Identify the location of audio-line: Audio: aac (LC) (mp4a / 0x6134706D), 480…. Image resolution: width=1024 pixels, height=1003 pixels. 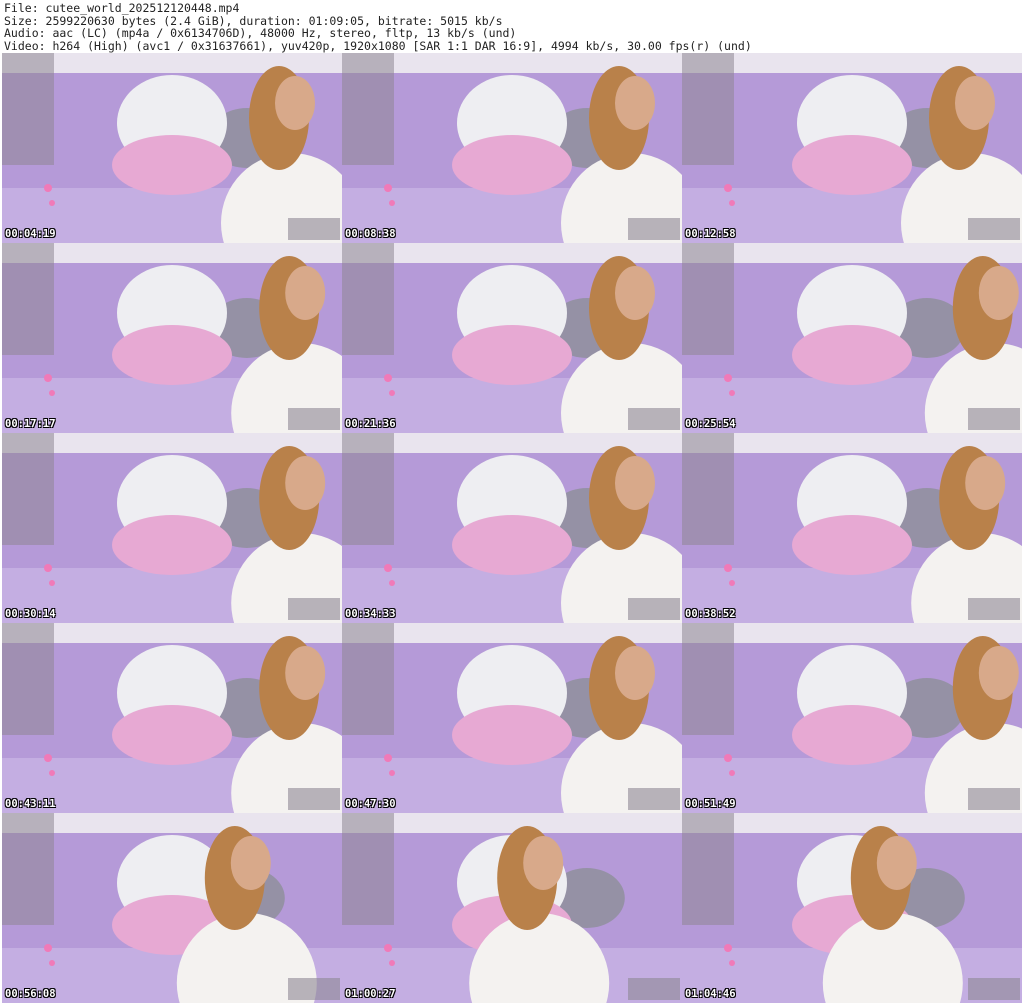
(260, 33).